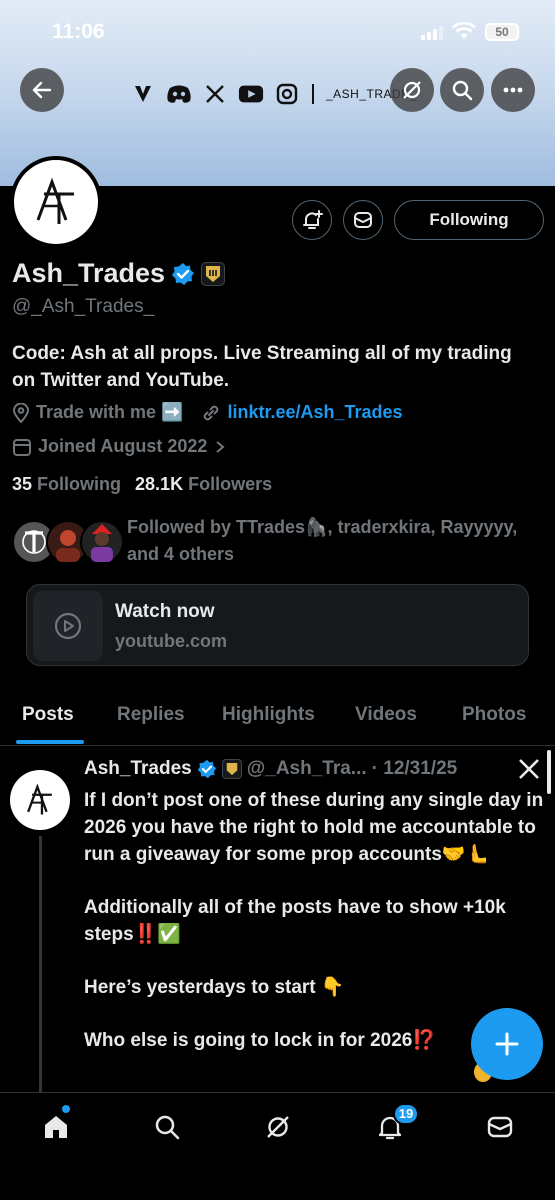 Image resolution: width=555 pixels, height=1200 pixels. I want to click on chevron-right-icon, so click(220, 446).